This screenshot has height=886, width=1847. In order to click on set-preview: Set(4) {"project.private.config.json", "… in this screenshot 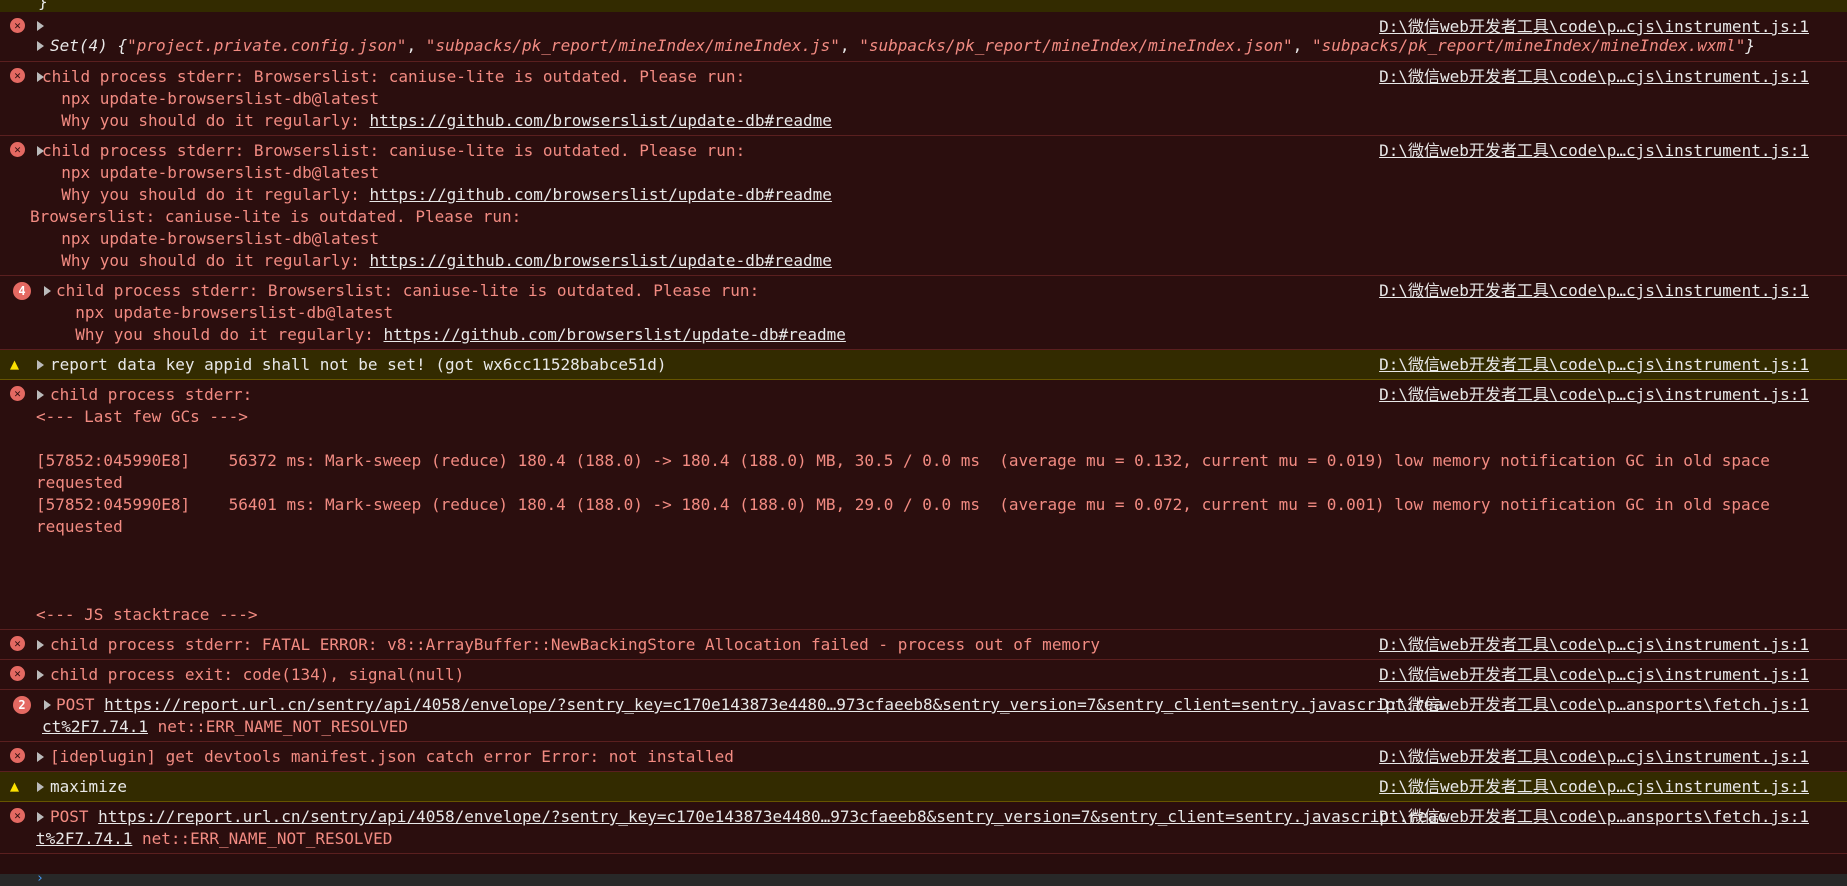, I will do `click(923, 46)`.